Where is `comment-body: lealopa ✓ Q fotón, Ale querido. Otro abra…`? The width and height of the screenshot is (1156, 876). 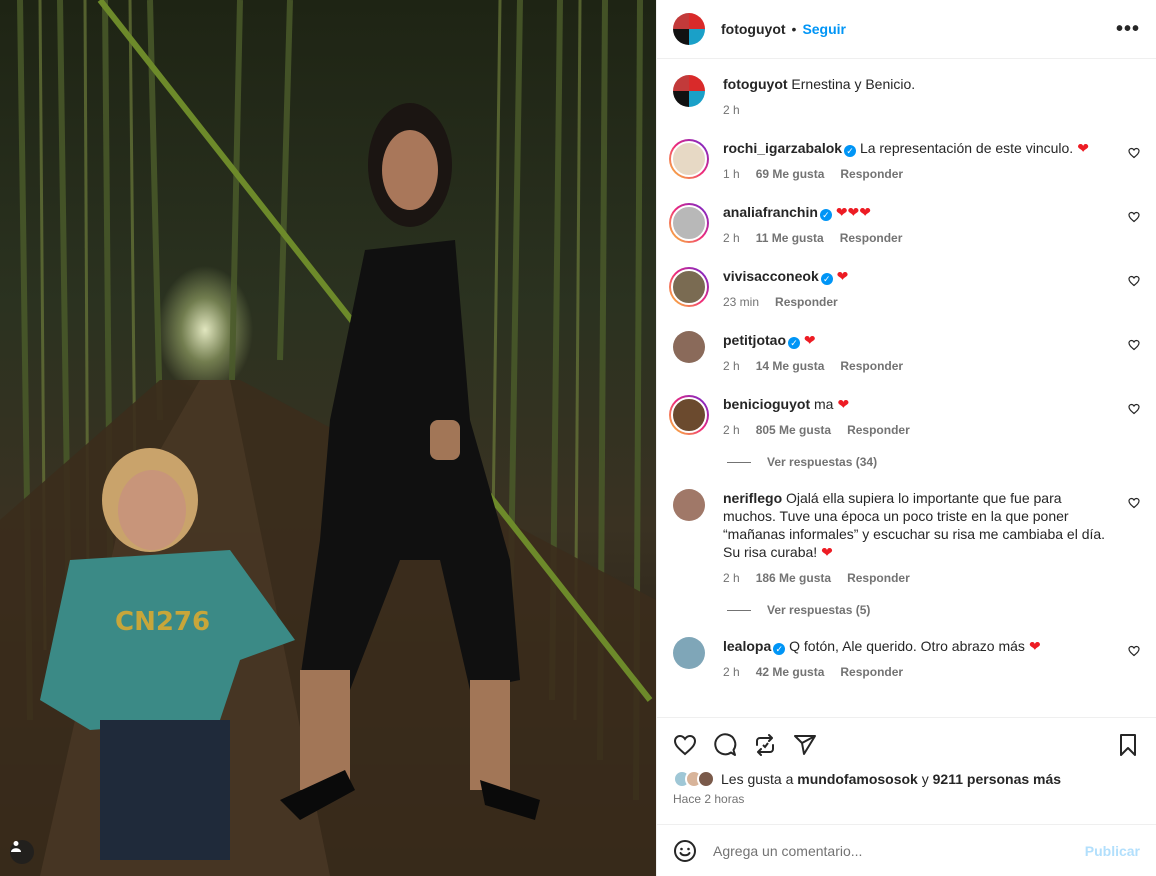 comment-body: lealopa ✓ Q fotón, Ale querido. Otro abra… is located at coordinates (931, 659).